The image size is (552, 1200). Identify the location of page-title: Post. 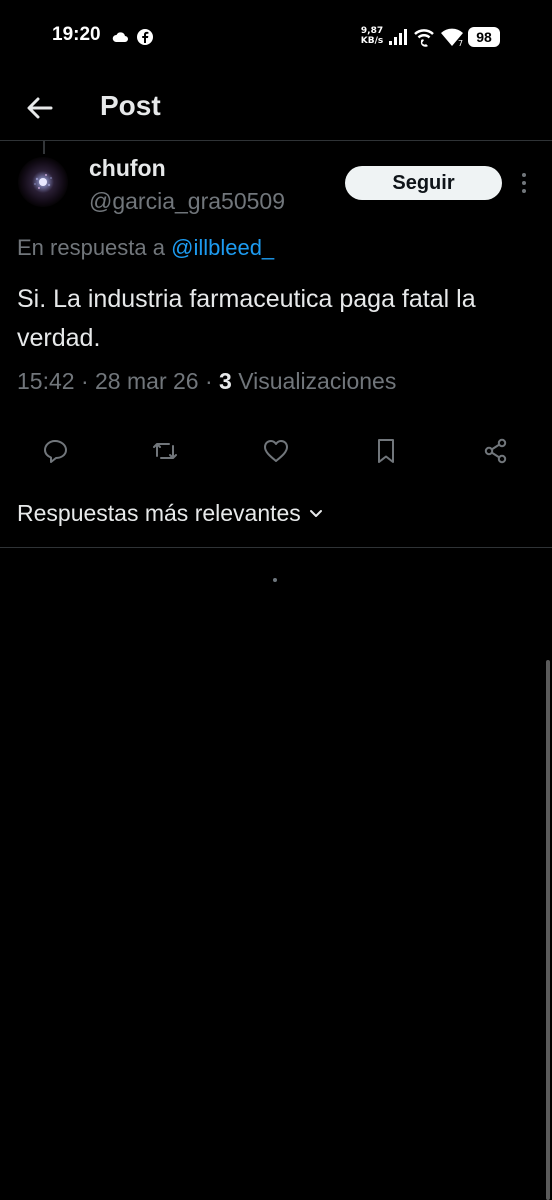
(130, 105).